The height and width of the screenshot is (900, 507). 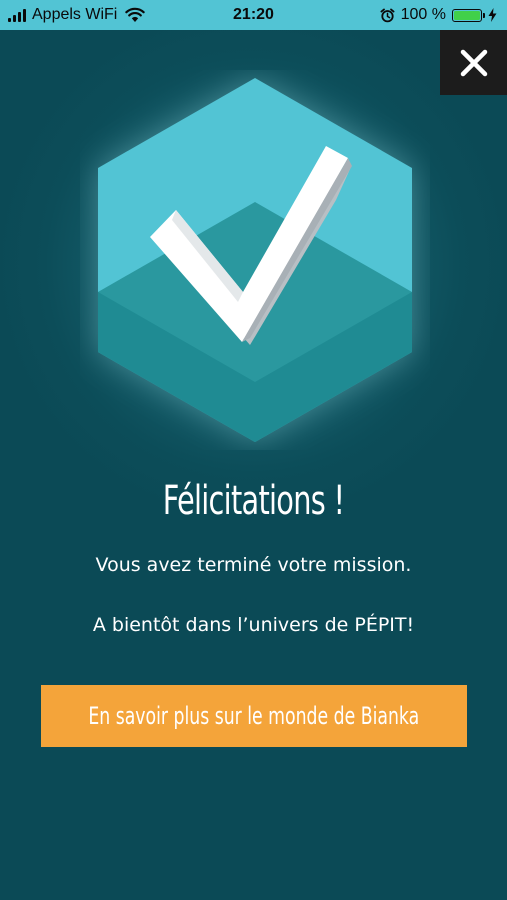 I want to click on learn-more-button: En savoir plus sur le monde de Bianka, so click(x=254, y=716).